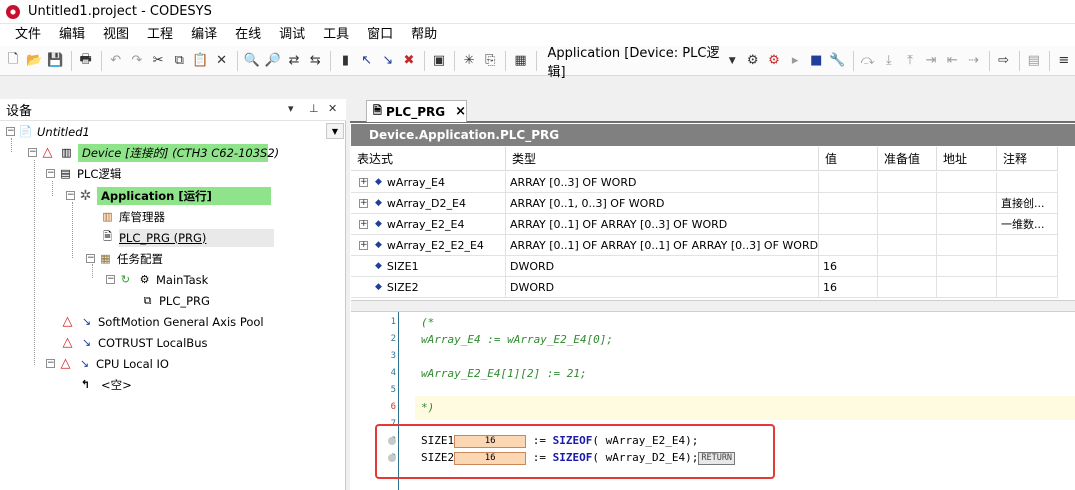 The height and width of the screenshot is (490, 1075). Describe the element at coordinates (713, 306) in the screenshot. I see `editor-splitter` at that location.